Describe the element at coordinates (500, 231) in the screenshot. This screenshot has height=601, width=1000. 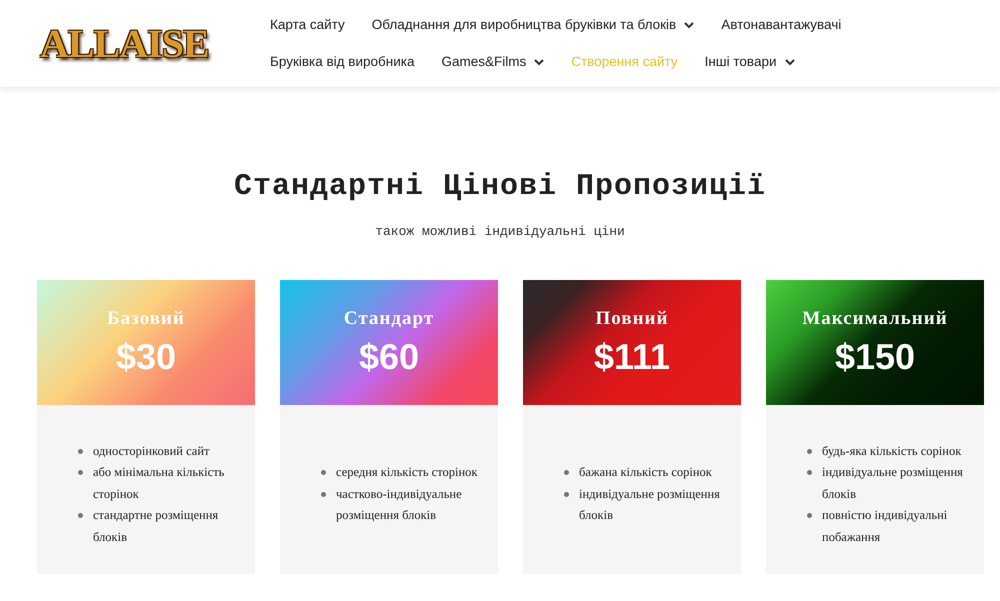
I see `section-subheading: також можливі індивідуальні ціни` at that location.